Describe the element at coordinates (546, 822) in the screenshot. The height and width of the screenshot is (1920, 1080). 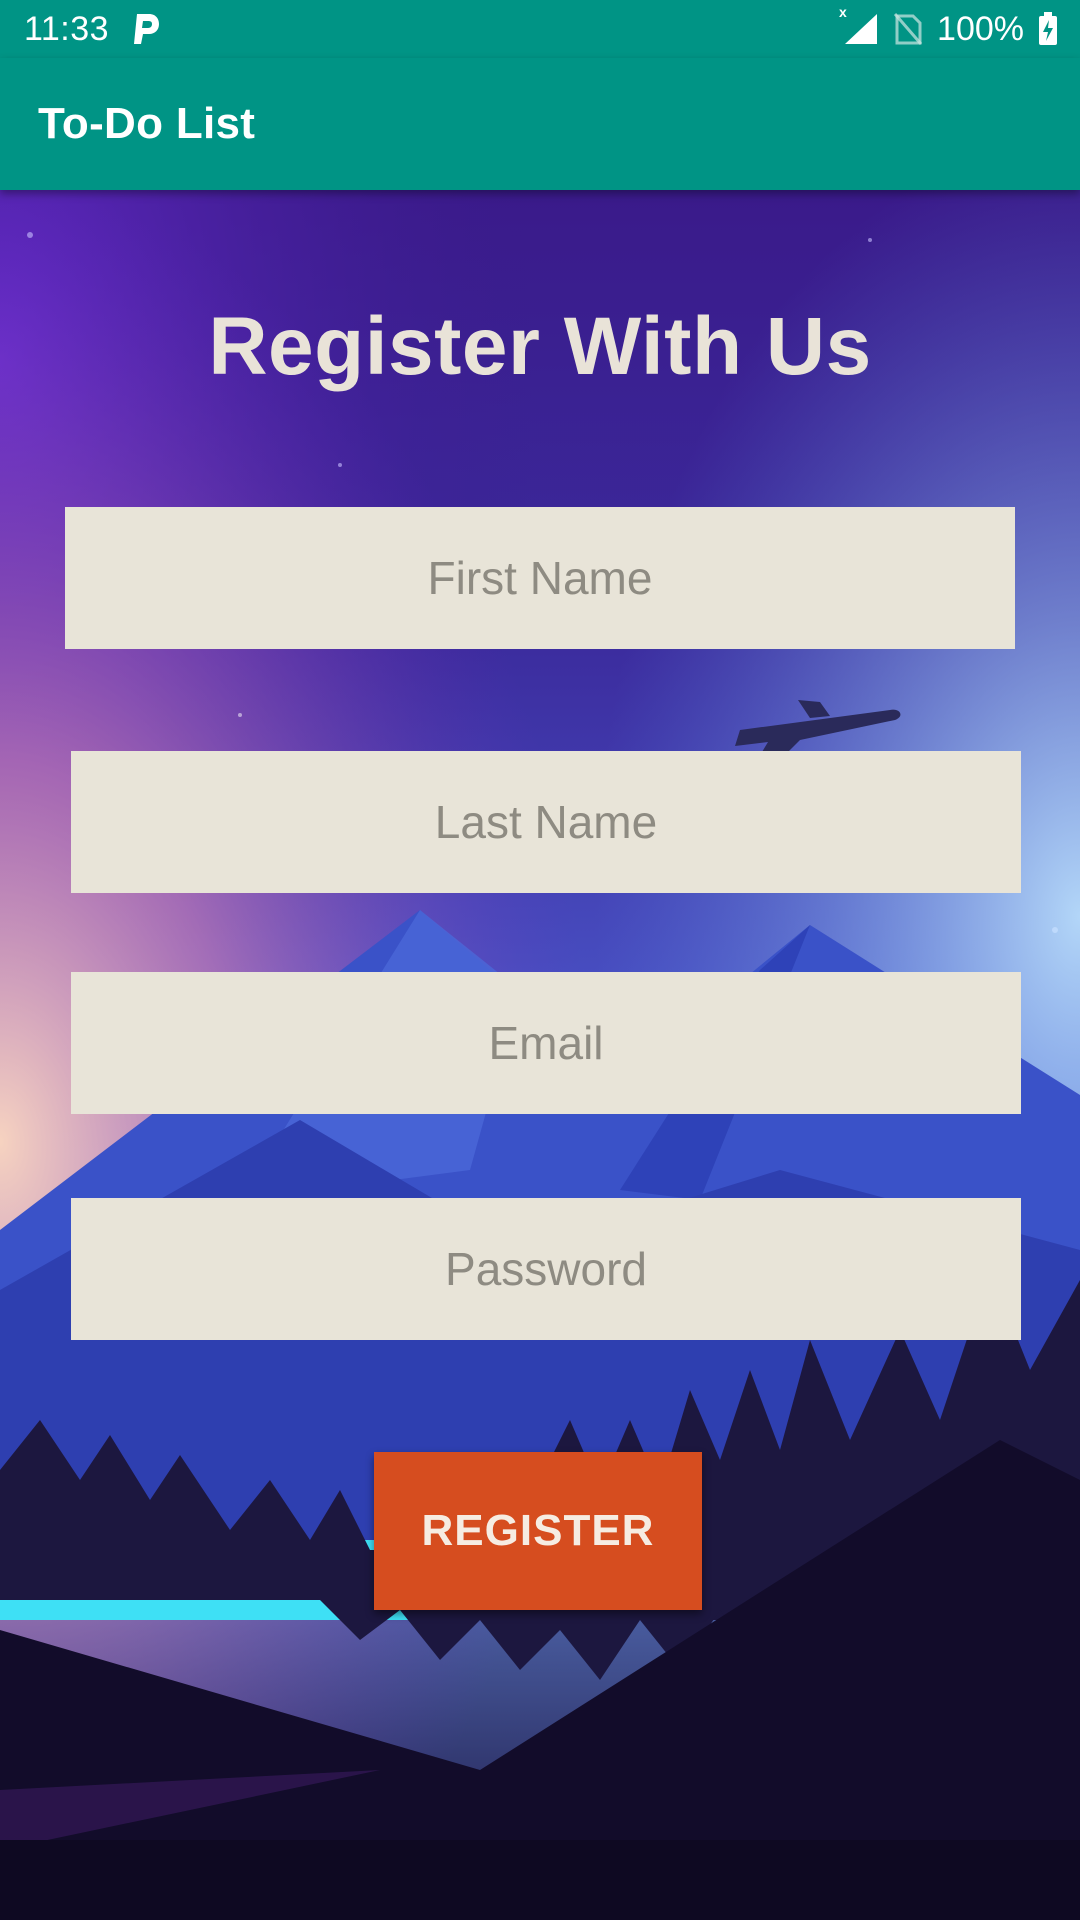
I see `last-name-field` at that location.